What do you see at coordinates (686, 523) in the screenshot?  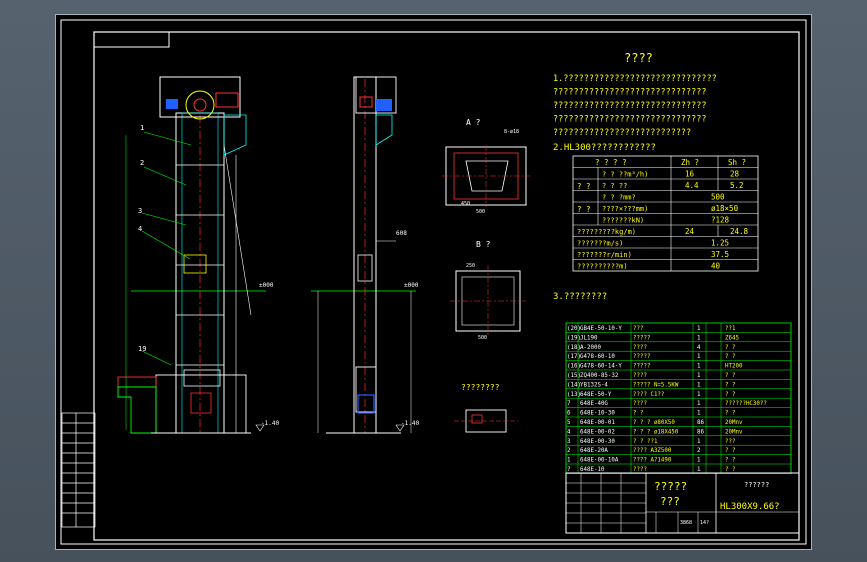 I see `scale-note: 3868` at bounding box center [686, 523].